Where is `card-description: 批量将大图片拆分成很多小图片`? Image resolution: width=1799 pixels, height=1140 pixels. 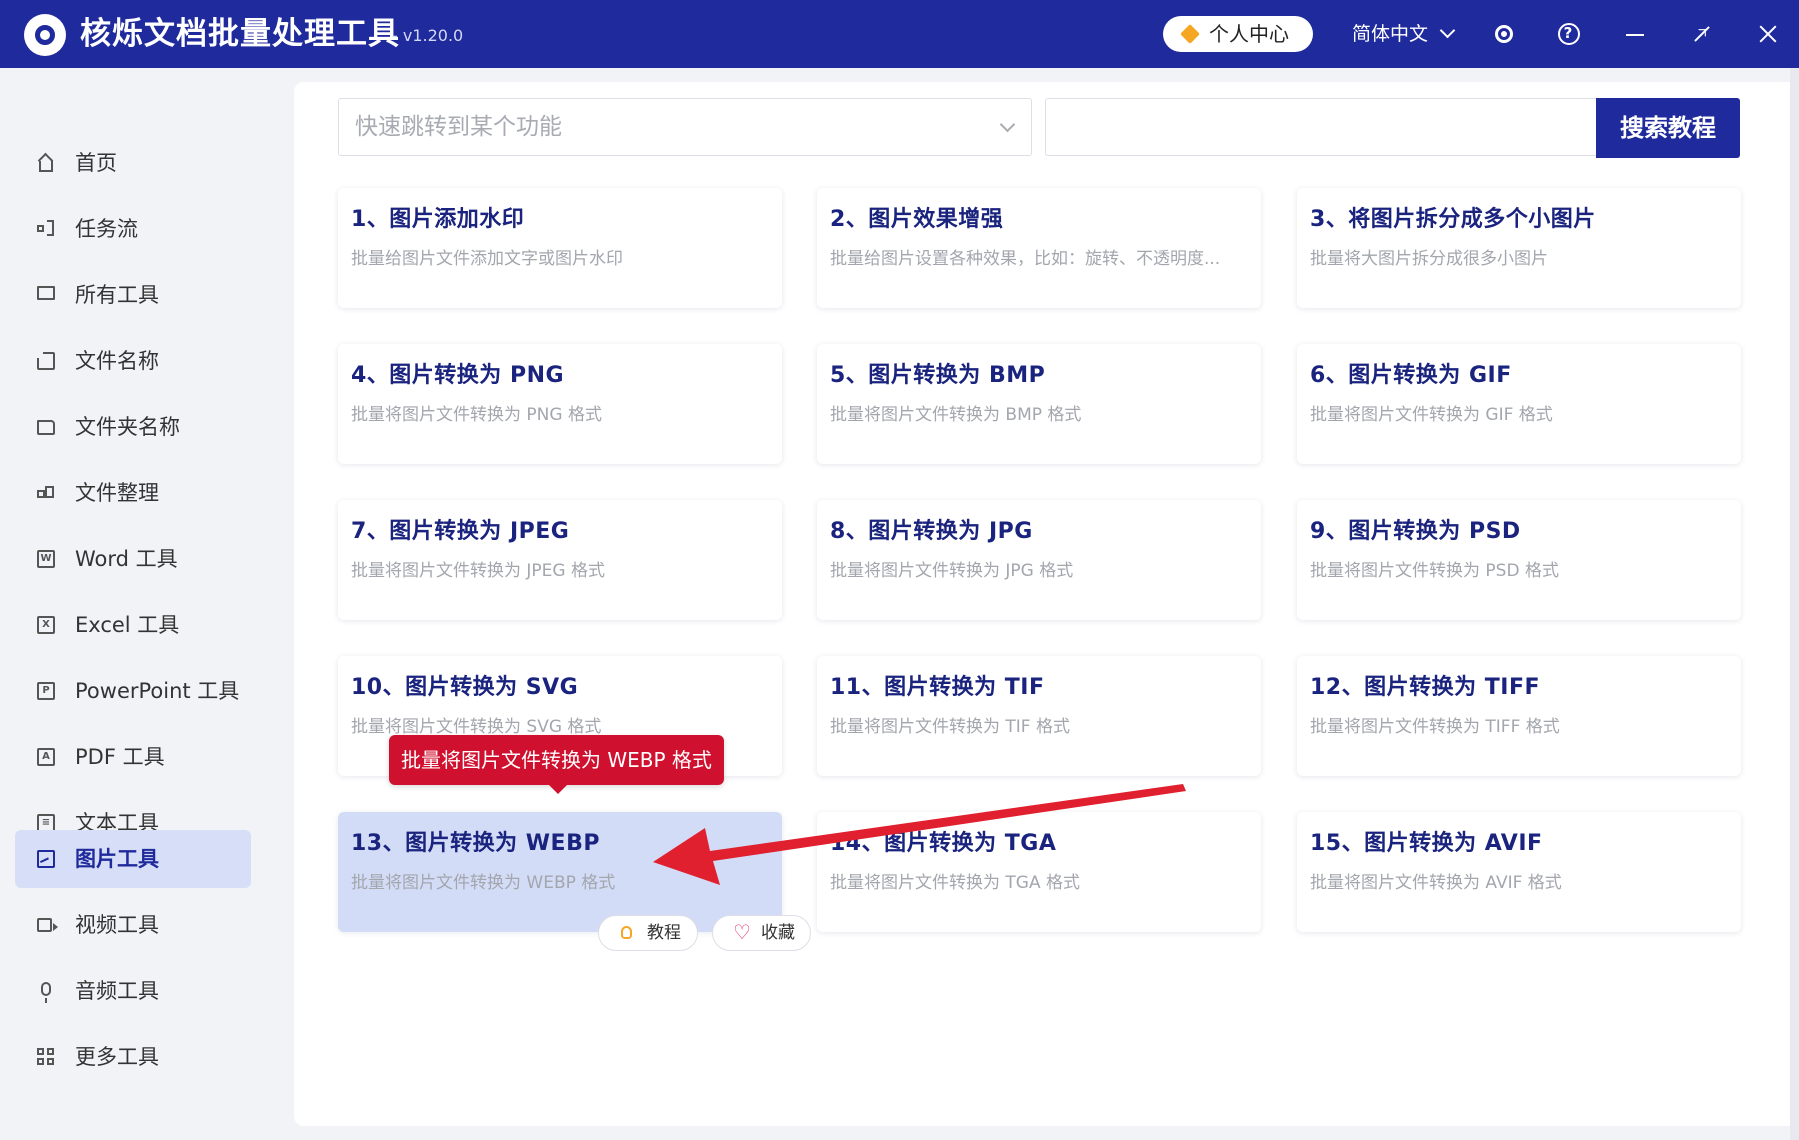 card-description: 批量将大图片拆分成很多小图片 is located at coordinates (1429, 259).